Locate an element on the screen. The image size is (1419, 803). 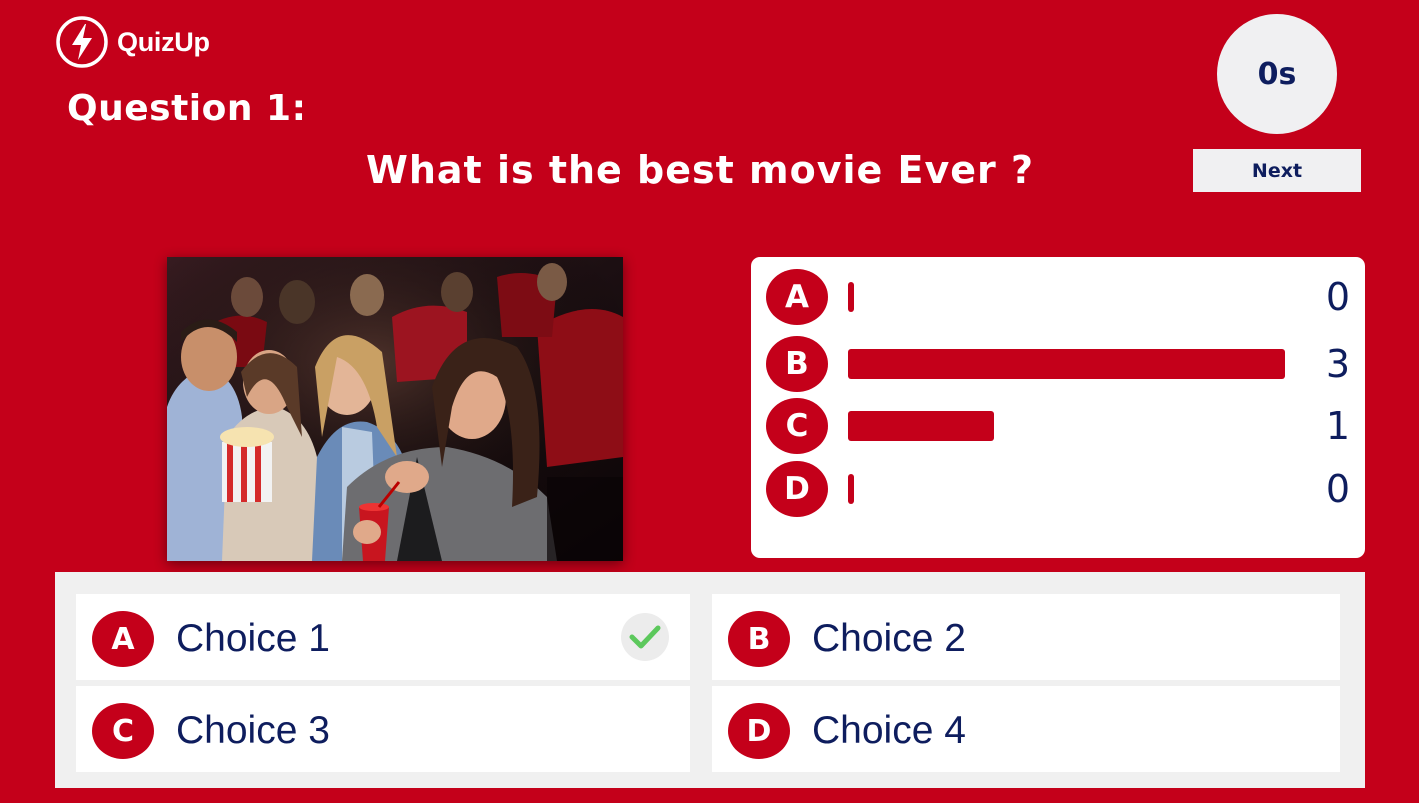
choice-label: Choice 1 is located at coordinates (253, 638).